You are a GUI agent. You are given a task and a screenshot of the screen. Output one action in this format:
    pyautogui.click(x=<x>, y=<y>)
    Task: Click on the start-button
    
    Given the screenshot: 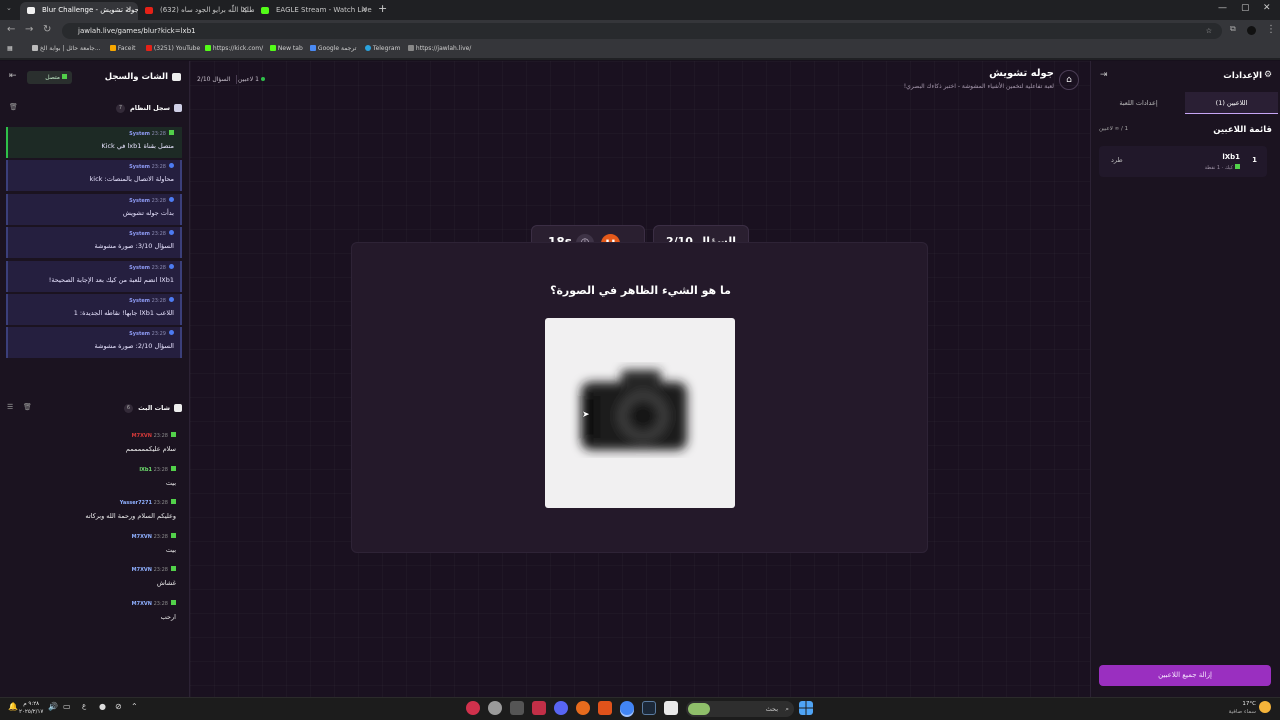 What is the action you would take?
    pyautogui.click(x=806, y=708)
    